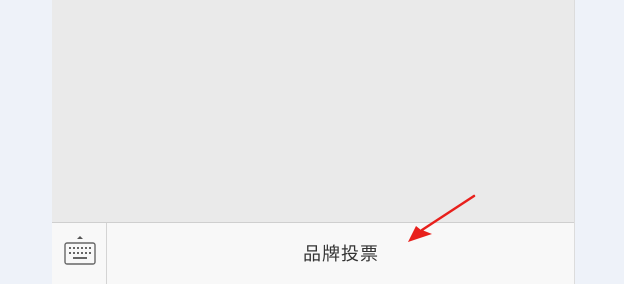 The image size is (624, 284). I want to click on caret-up-icon, so click(80, 237).